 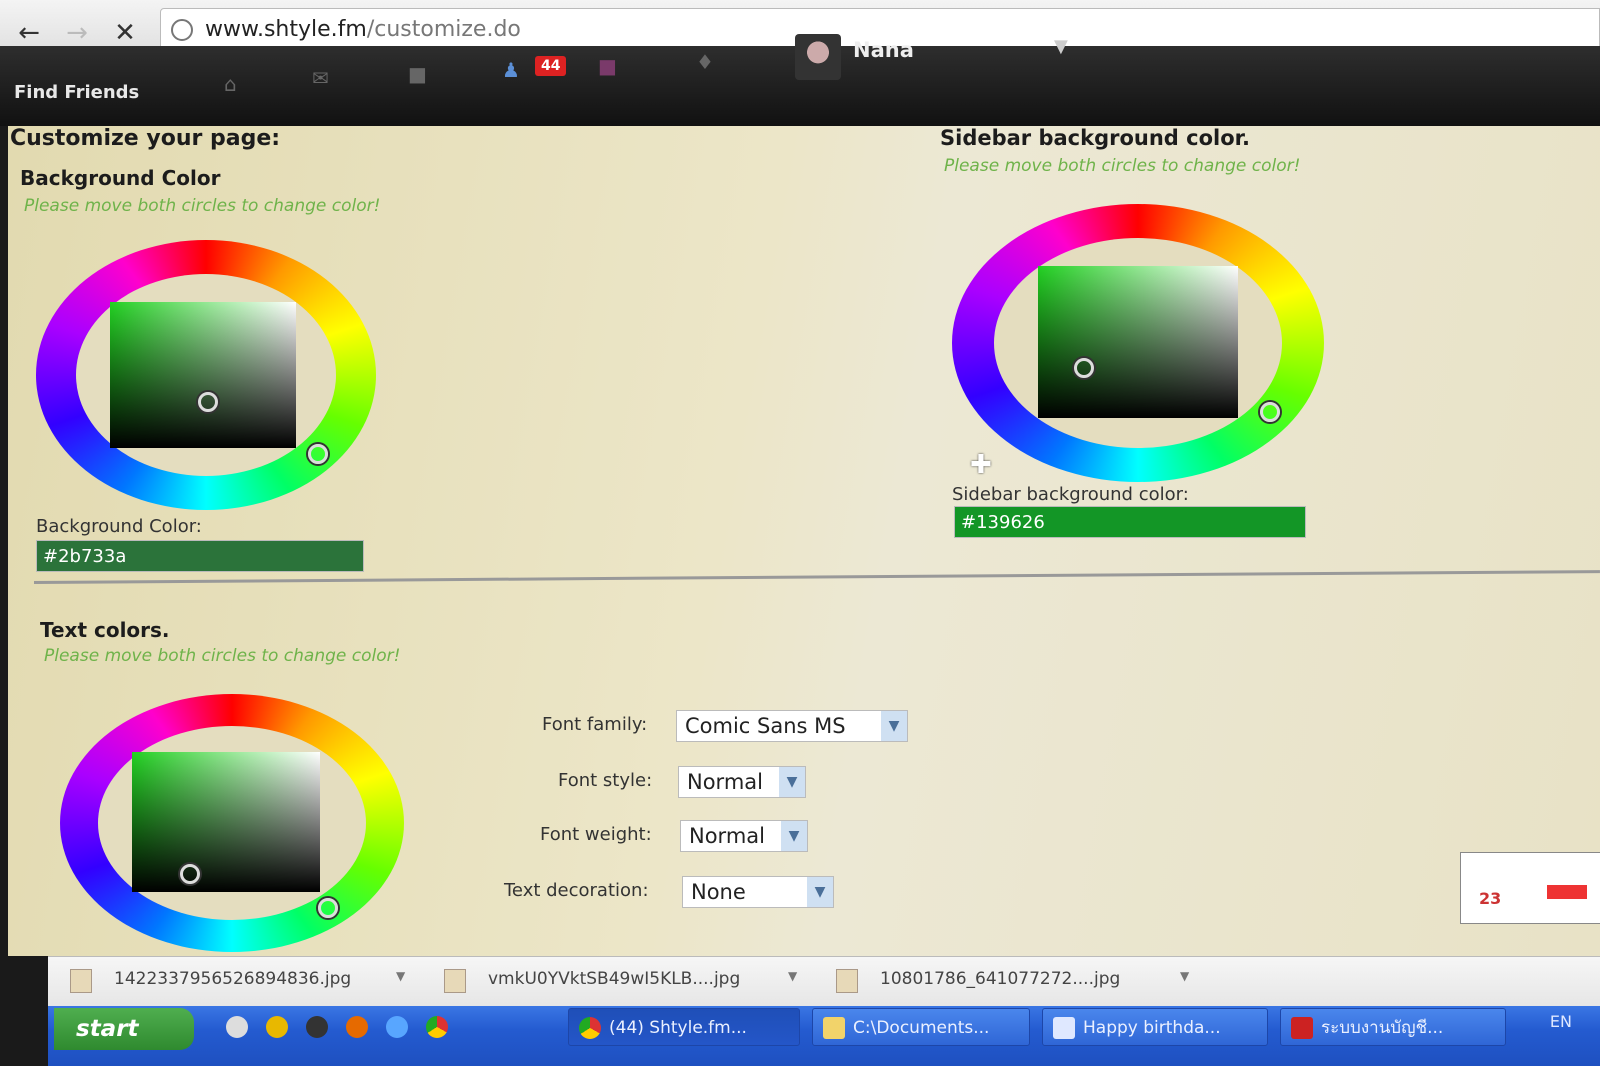 What do you see at coordinates (226, 822) in the screenshot?
I see `text-sv-square` at bounding box center [226, 822].